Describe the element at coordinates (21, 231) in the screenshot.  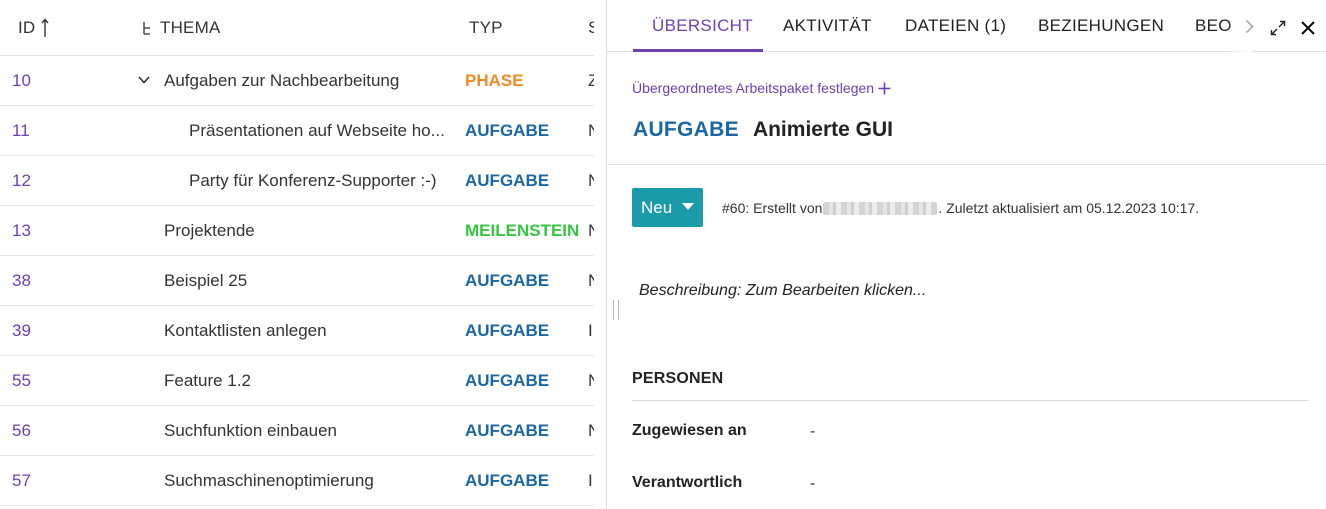
I see `work-package-id-link: 13` at that location.